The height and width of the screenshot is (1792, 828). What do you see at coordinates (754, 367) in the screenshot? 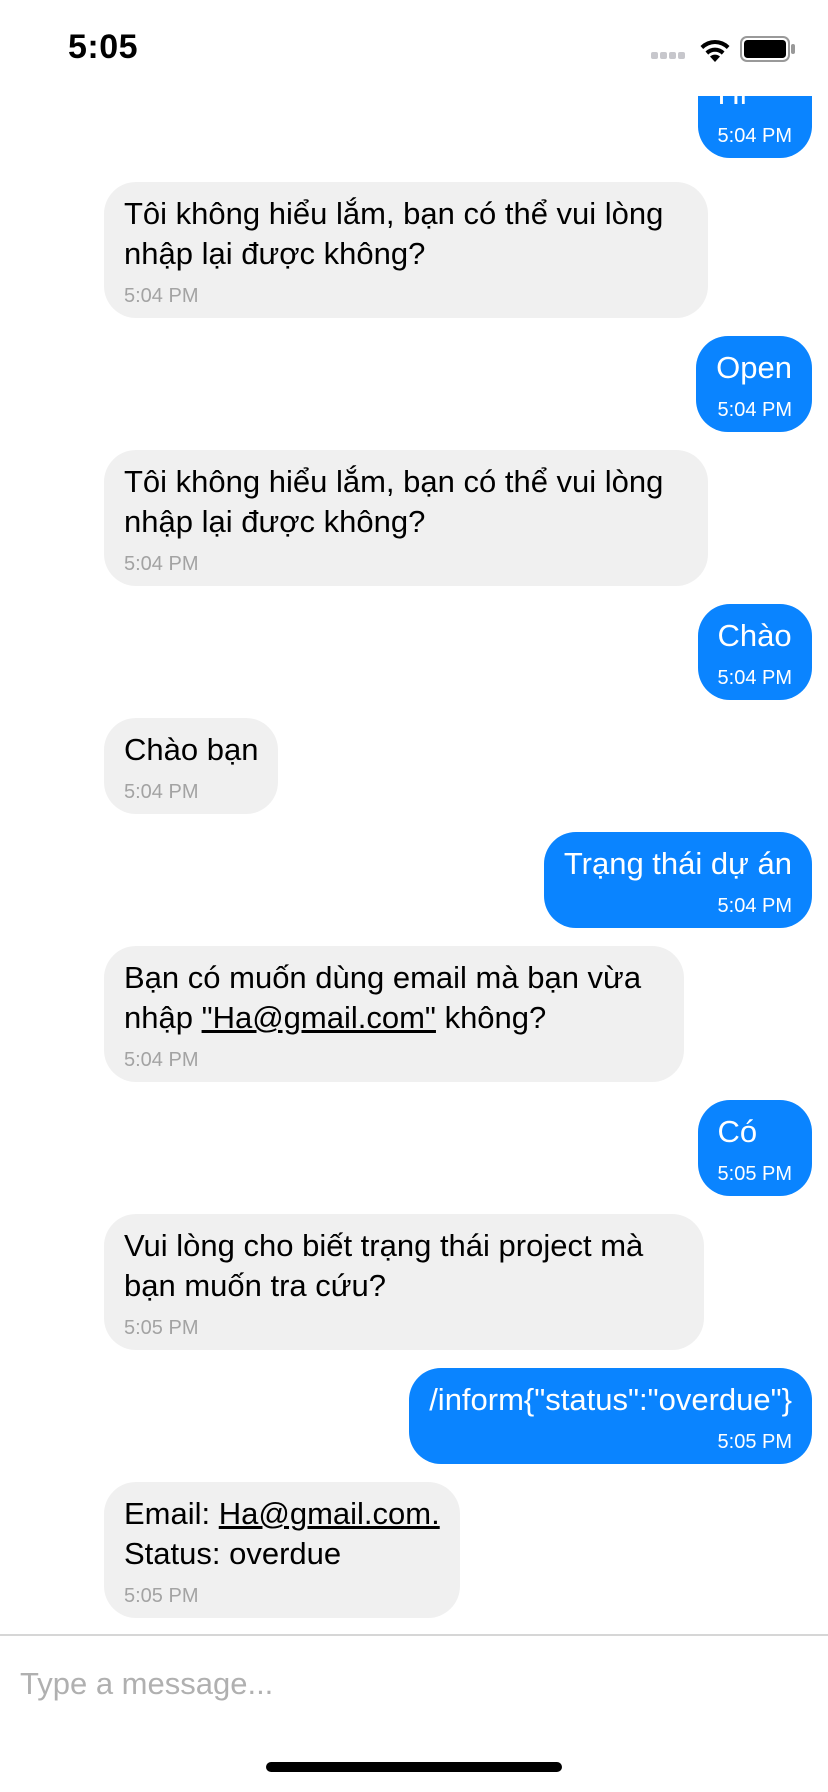
I see `message-text: Open` at bounding box center [754, 367].